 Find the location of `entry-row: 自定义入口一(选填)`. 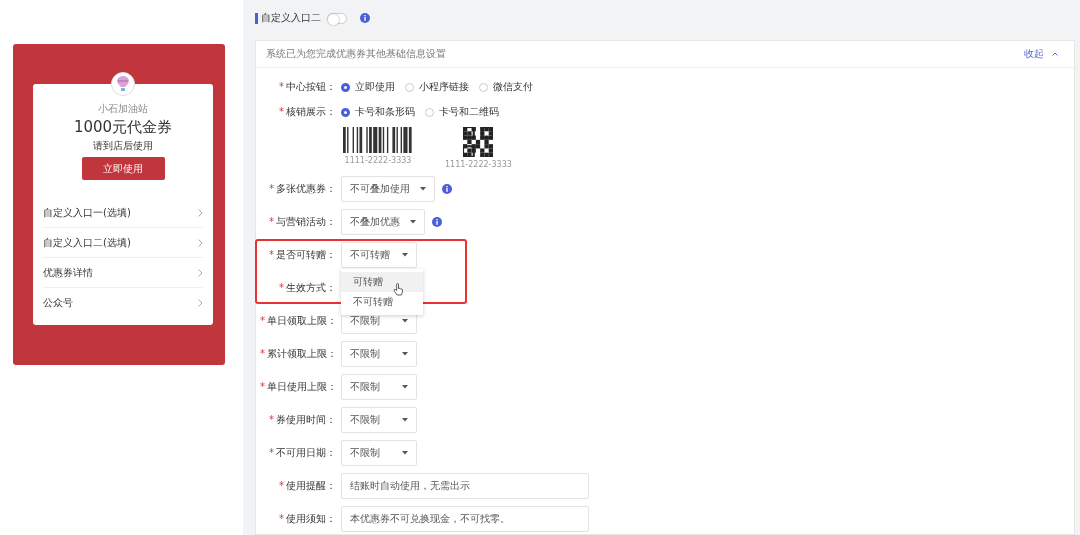

entry-row: 自定义入口一(选填) is located at coordinates (123, 213).